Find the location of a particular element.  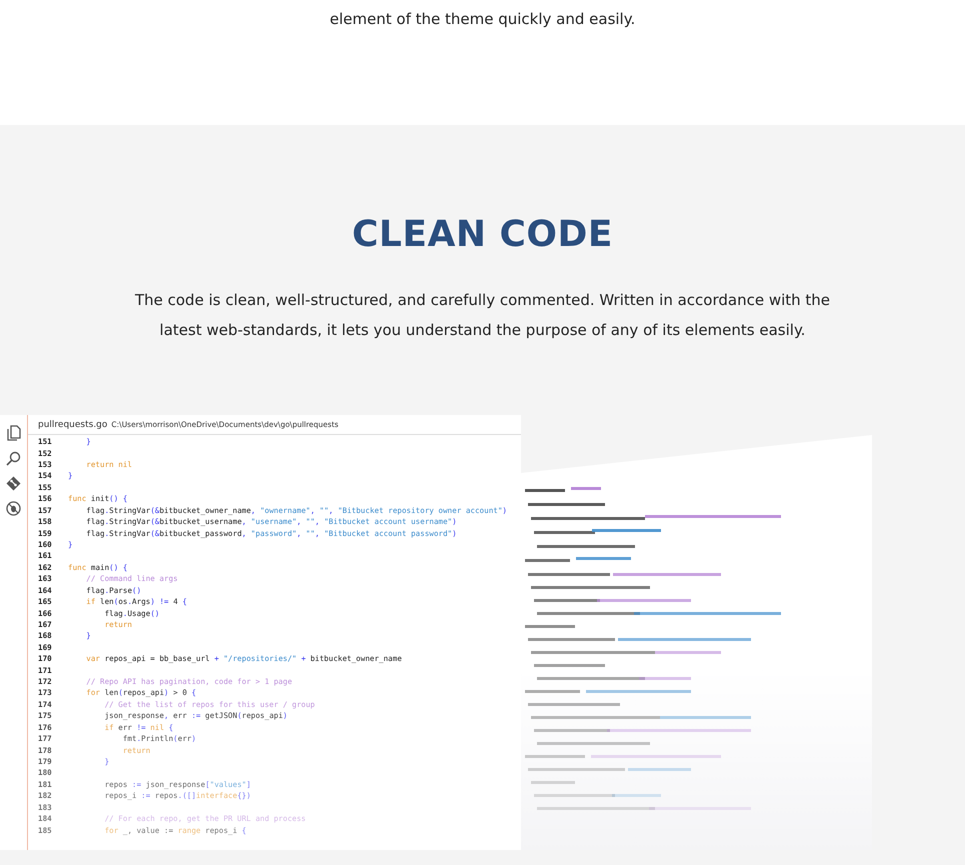

debug-icon is located at coordinates (13, 508).